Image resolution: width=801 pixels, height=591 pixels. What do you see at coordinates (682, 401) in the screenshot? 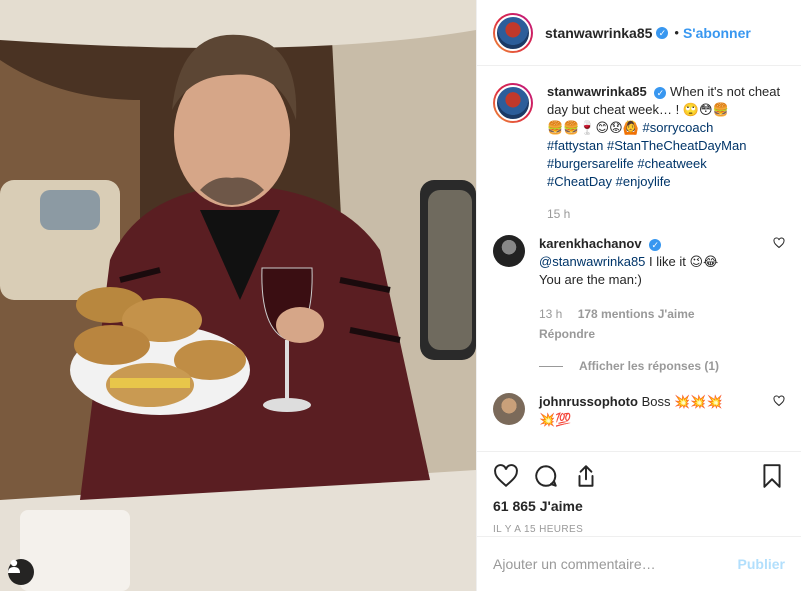
I see `comment-text: Boss 💥💥💥` at bounding box center [682, 401].